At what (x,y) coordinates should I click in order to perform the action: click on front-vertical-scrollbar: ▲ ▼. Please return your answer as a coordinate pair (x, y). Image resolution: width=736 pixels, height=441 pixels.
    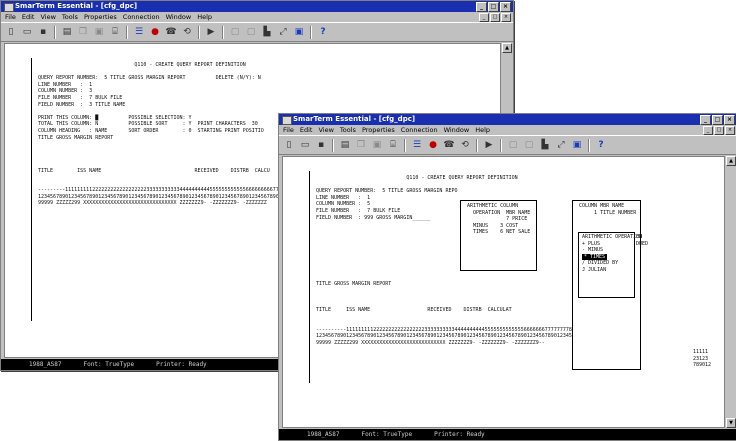
    Looking at the image, I should click on (731, 292).